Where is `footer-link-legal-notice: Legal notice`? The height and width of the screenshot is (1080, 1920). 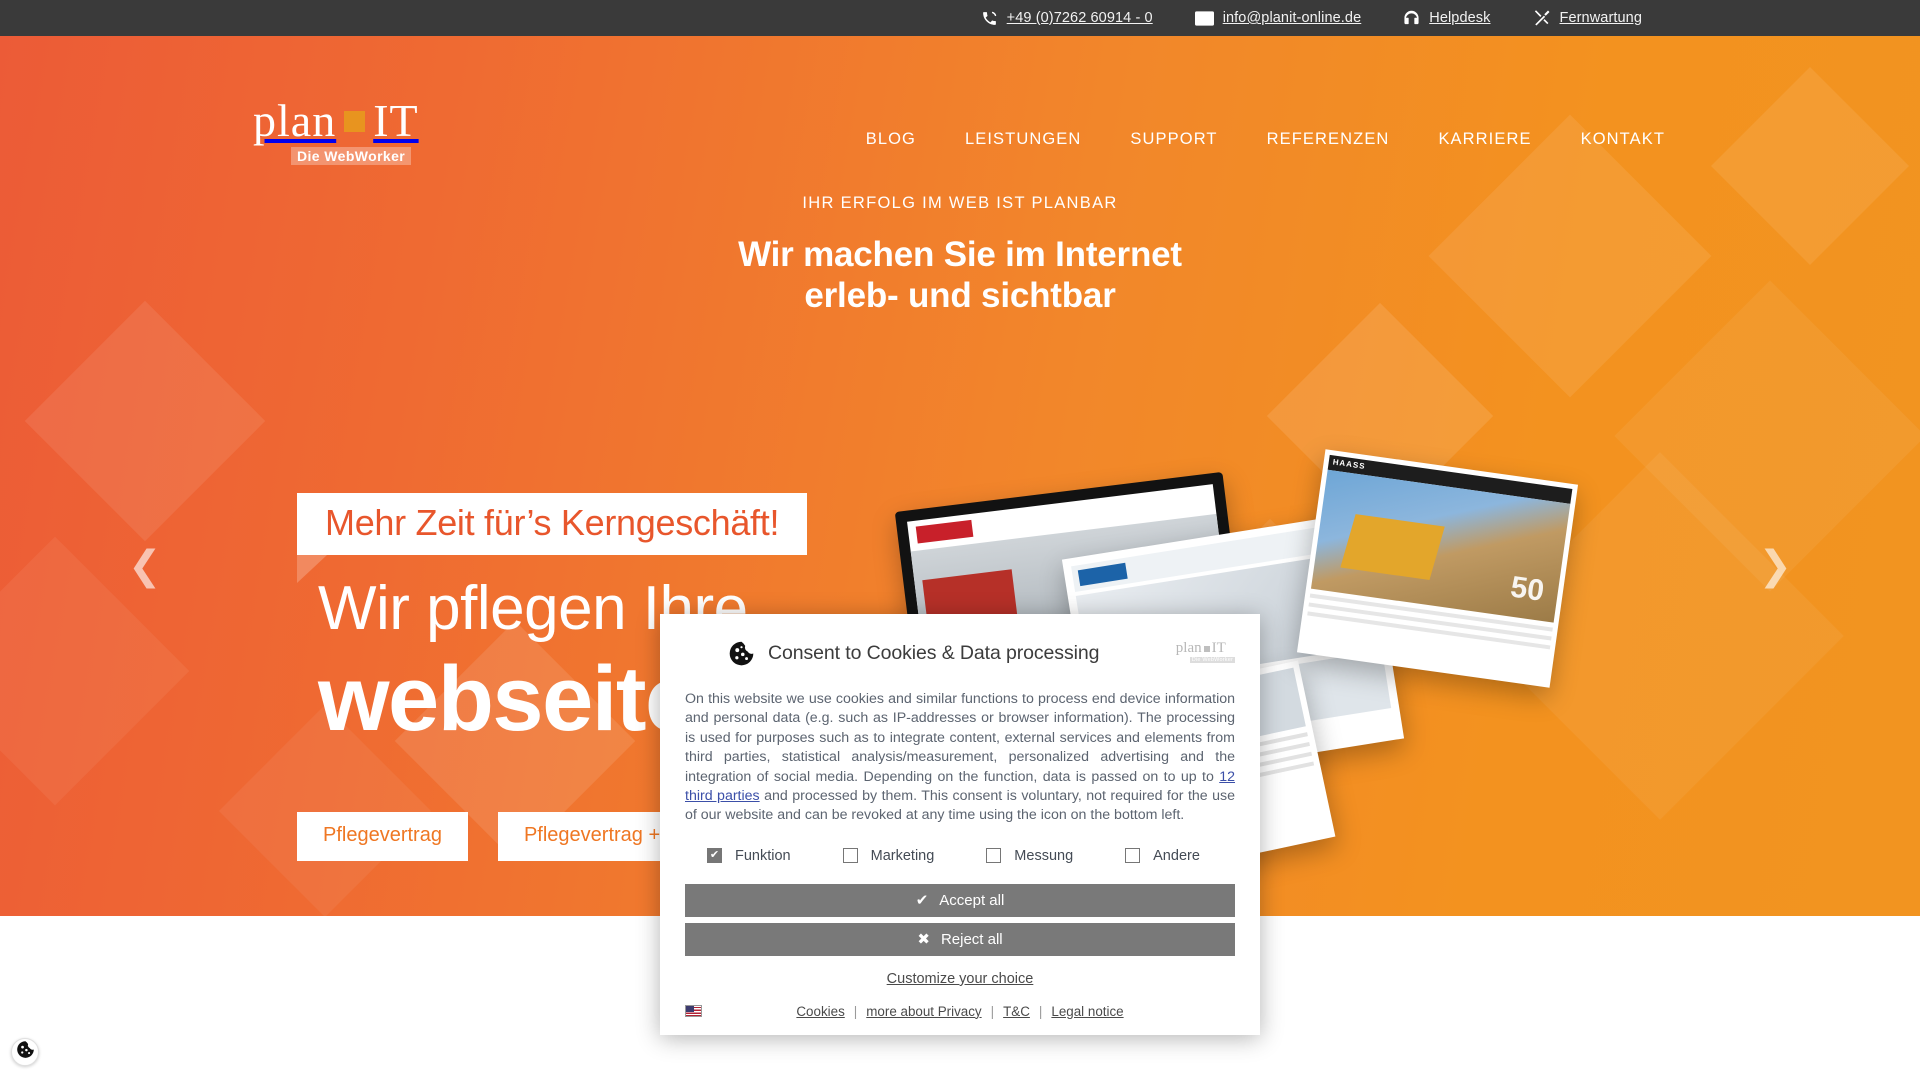 footer-link-legal-notice: Legal notice is located at coordinates (1087, 1011).